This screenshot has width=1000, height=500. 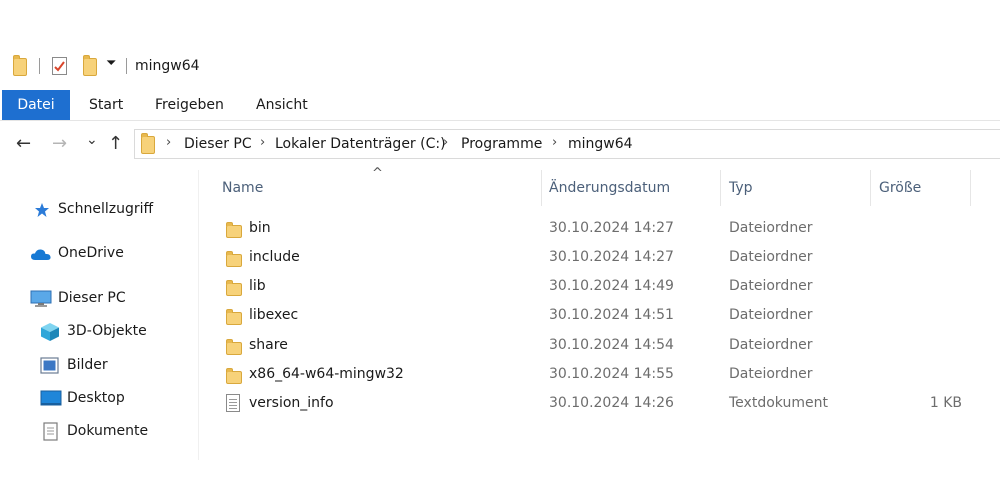 What do you see at coordinates (260, 228) in the screenshot?
I see `file-name: bin` at bounding box center [260, 228].